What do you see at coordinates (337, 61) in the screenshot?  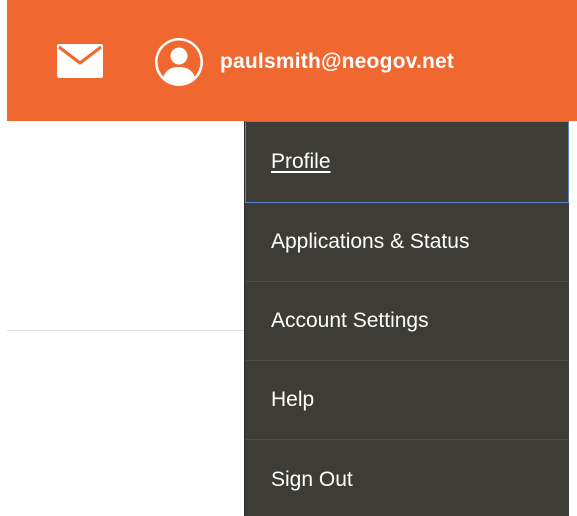 I see `user-email-label: paulsmith@neogov.net` at bounding box center [337, 61].